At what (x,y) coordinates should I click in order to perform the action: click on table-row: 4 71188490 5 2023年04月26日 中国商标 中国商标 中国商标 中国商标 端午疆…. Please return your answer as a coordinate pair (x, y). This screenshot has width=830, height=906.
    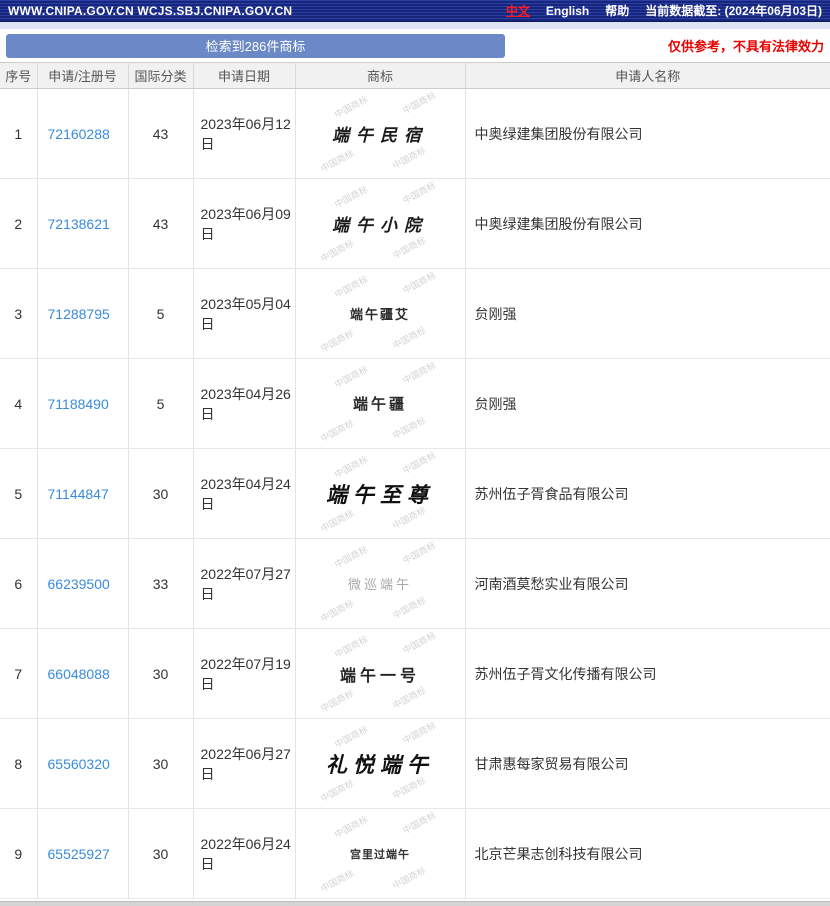
    Looking at the image, I should click on (415, 403).